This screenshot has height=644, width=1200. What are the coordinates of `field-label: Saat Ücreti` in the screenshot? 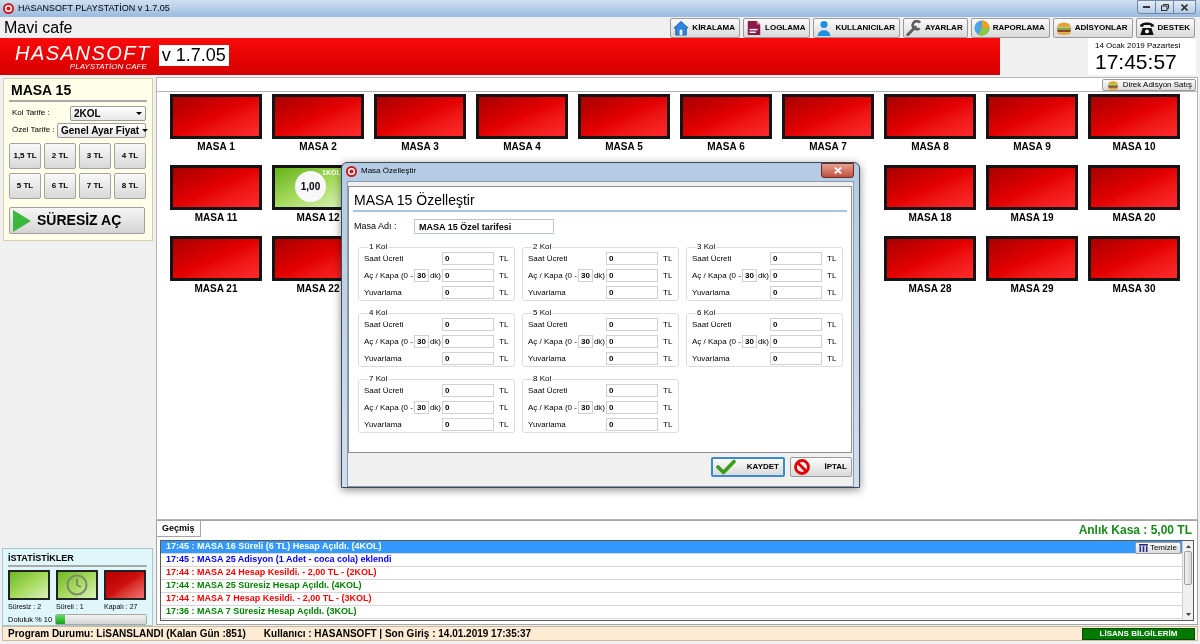 It's located at (548, 390).